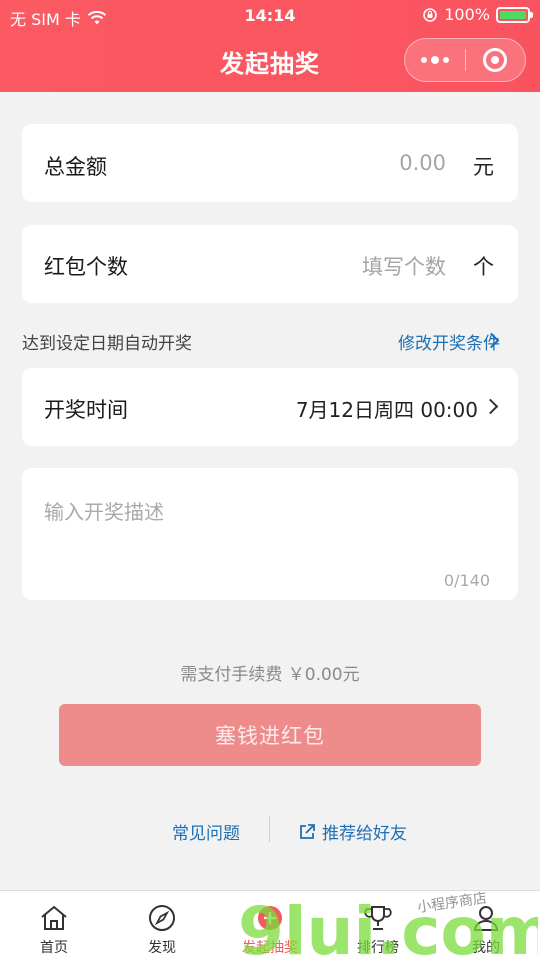 The height and width of the screenshot is (960, 540). I want to click on tab-label: 发起抽奖, so click(270, 948).